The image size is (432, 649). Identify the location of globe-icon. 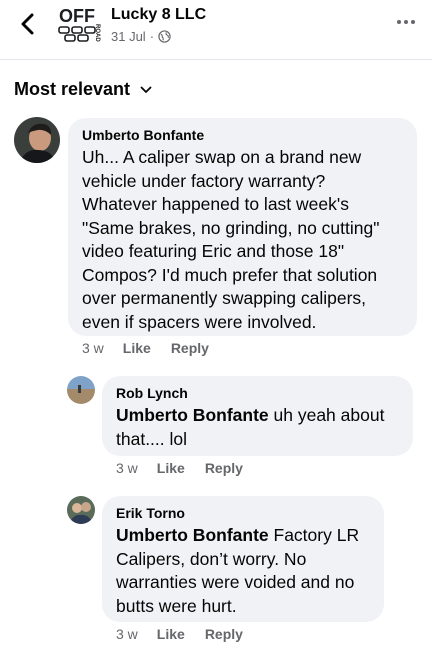
(164, 36).